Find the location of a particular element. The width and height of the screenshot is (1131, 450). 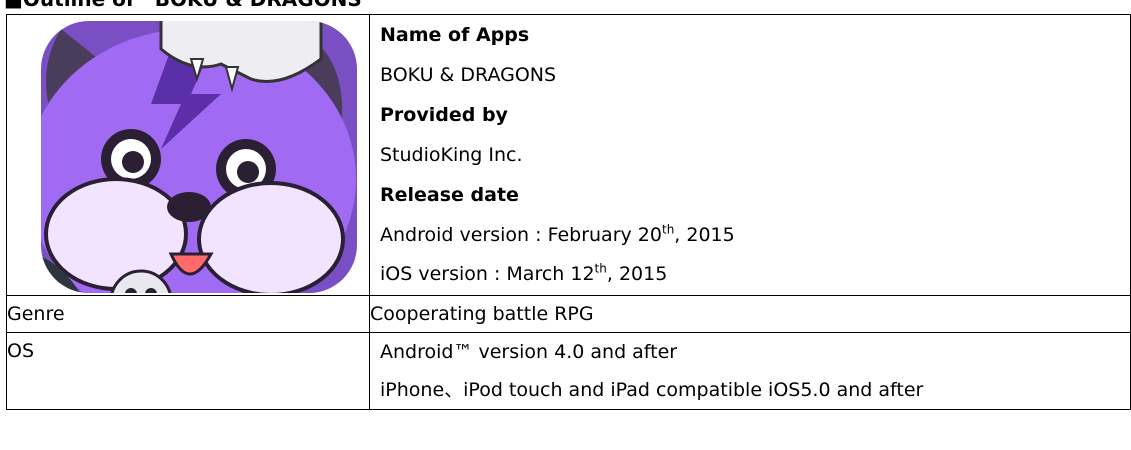

genre-value: Cooperating battle RPG is located at coordinates (750, 314).